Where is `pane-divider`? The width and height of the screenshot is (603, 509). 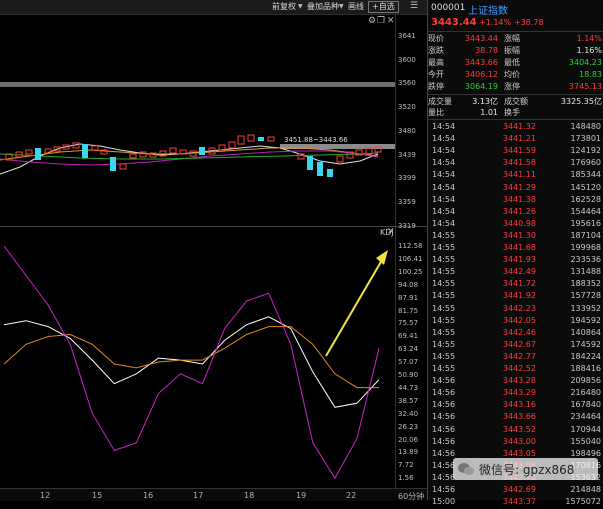
pane-divider is located at coordinates (213, 226).